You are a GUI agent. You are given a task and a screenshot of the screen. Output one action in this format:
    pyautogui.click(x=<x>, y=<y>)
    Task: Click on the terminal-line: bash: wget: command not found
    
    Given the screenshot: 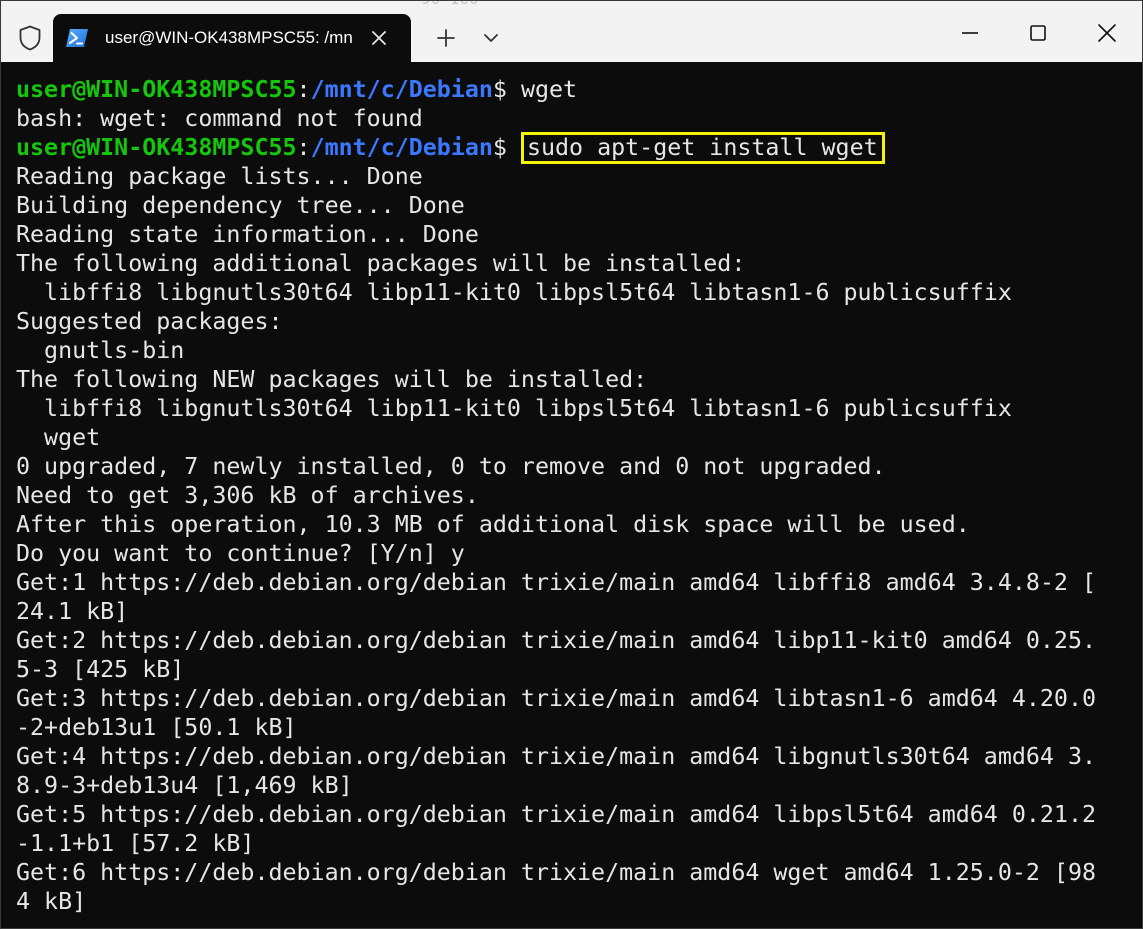 What is the action you would take?
    pyautogui.click(x=219, y=118)
    